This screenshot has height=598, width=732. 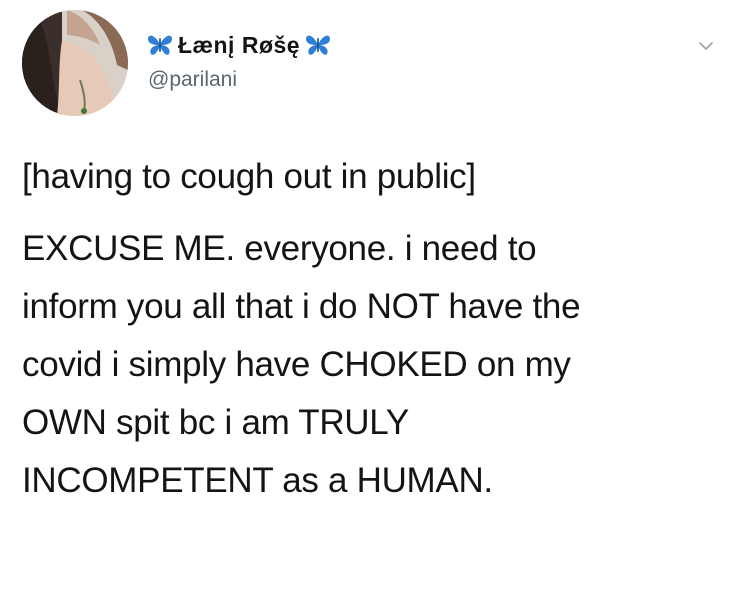 I want to click on tweet-text-line: inform you all that i do NOT have the, so click(x=301, y=306).